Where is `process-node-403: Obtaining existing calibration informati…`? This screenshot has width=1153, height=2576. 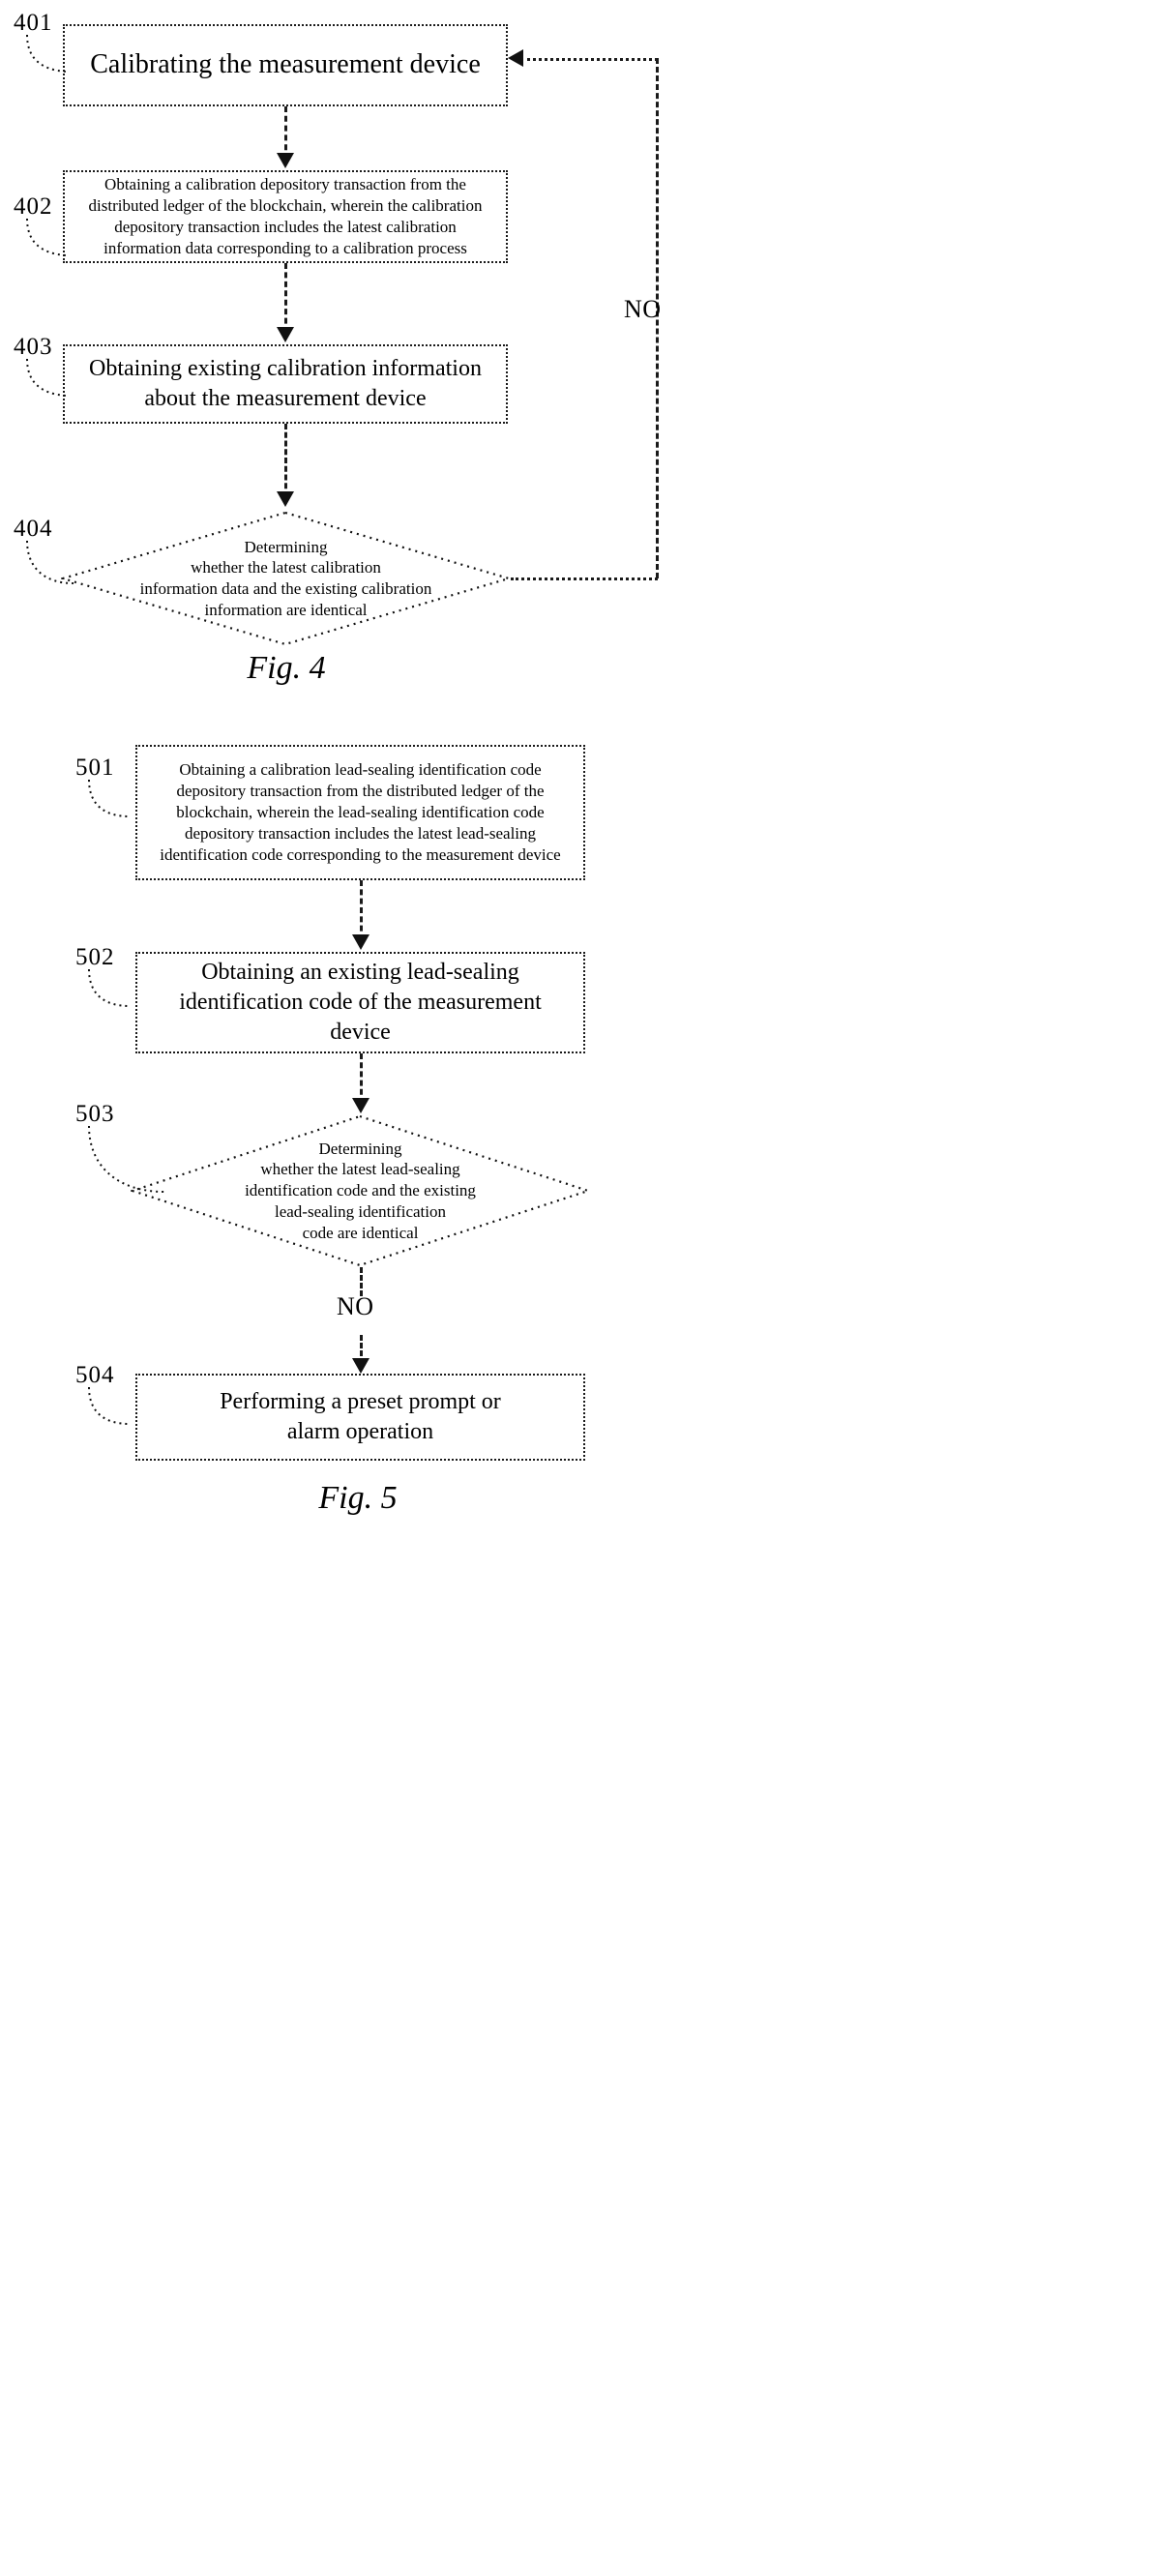
process-node-403: Obtaining existing calibration informati… is located at coordinates (285, 384).